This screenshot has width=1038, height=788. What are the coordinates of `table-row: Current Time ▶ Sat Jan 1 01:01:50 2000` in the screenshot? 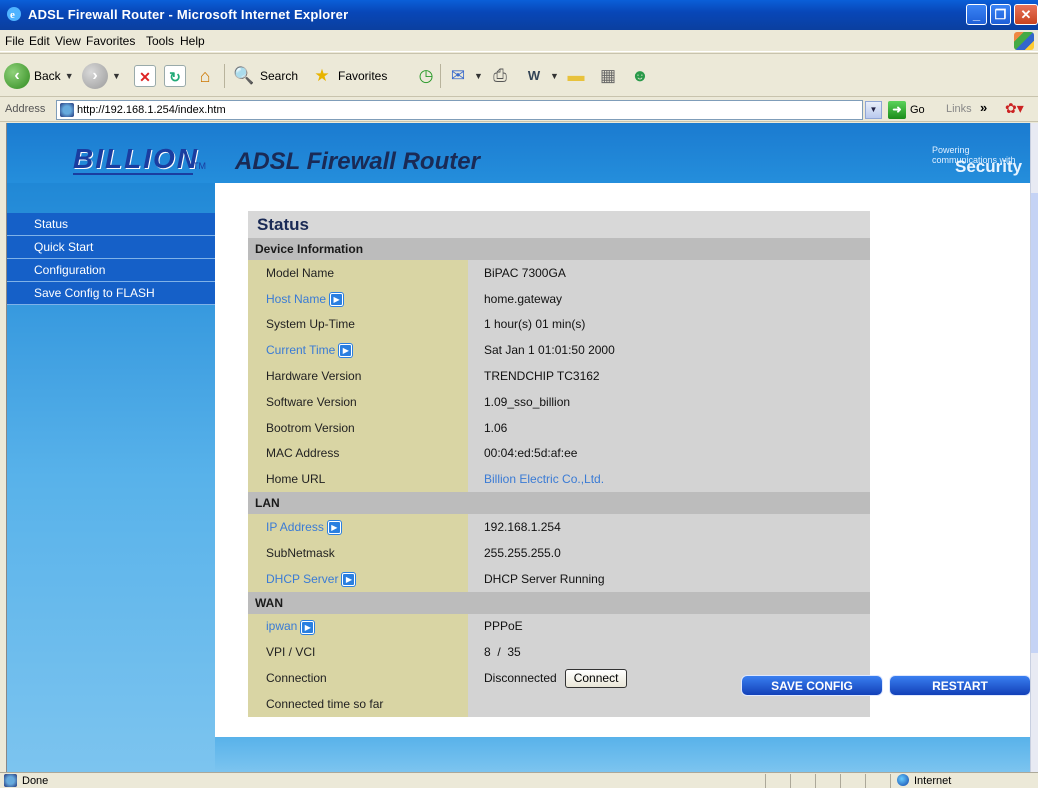 It's located at (559, 350).